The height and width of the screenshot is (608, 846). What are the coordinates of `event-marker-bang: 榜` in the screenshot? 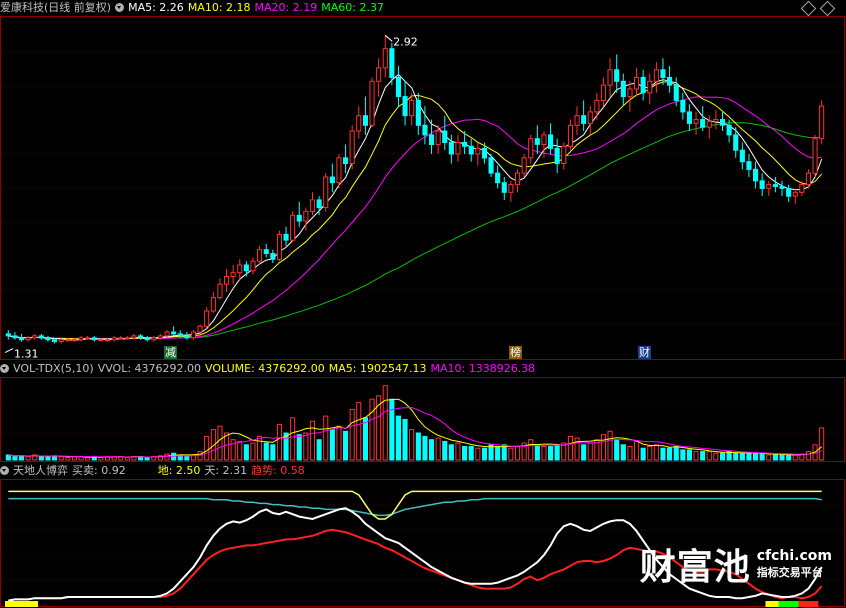 It's located at (515, 352).